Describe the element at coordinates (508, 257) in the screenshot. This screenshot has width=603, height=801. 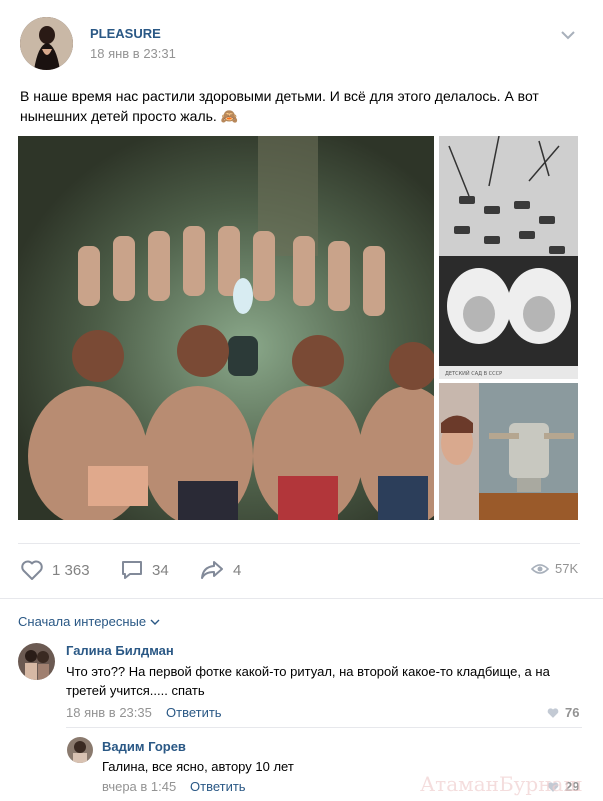
I see `photo-babies-outdoors: ДЕТСКИЙ САД В СССР` at that location.